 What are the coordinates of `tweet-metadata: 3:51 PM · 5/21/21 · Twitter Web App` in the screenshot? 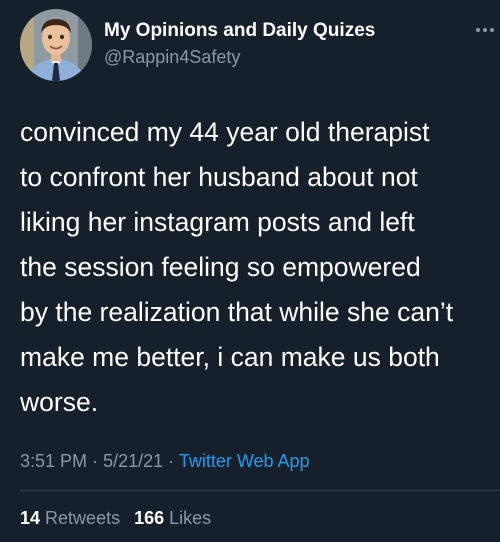 It's located at (165, 461).